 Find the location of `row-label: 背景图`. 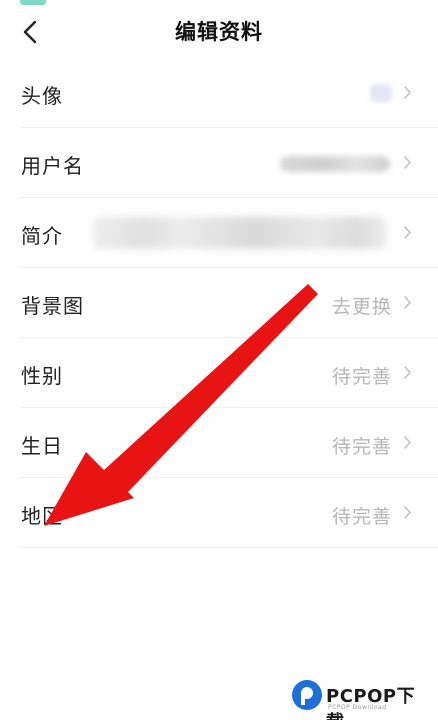

row-label: 背景图 is located at coordinates (52, 306).